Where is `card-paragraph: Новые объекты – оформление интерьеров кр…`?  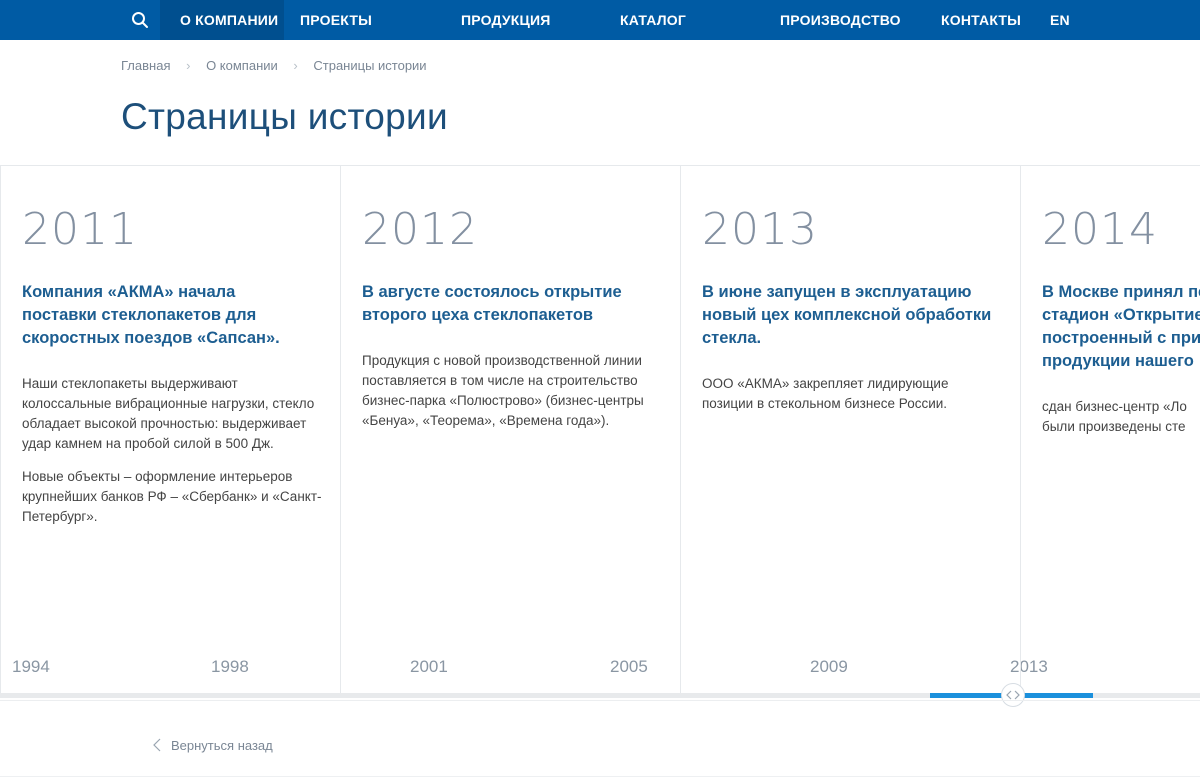
card-paragraph: Новые объекты – оформление интерьеров кр… is located at coordinates (172, 496).